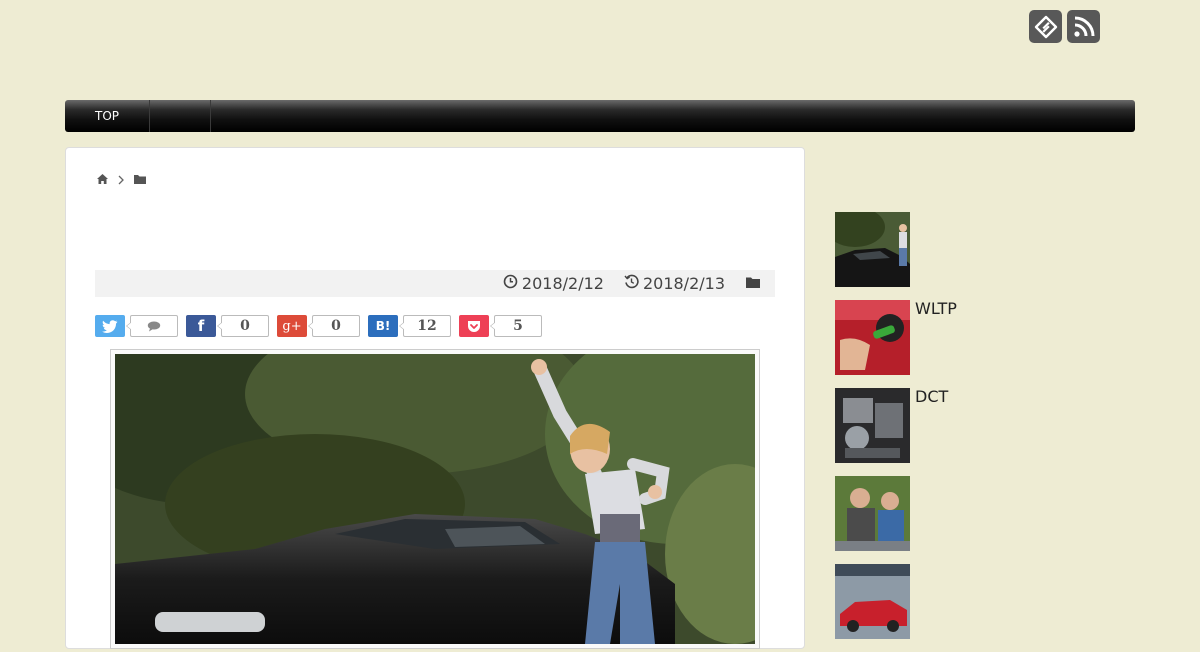 This screenshot has width=1200, height=652. I want to click on home-icon, so click(102, 179).